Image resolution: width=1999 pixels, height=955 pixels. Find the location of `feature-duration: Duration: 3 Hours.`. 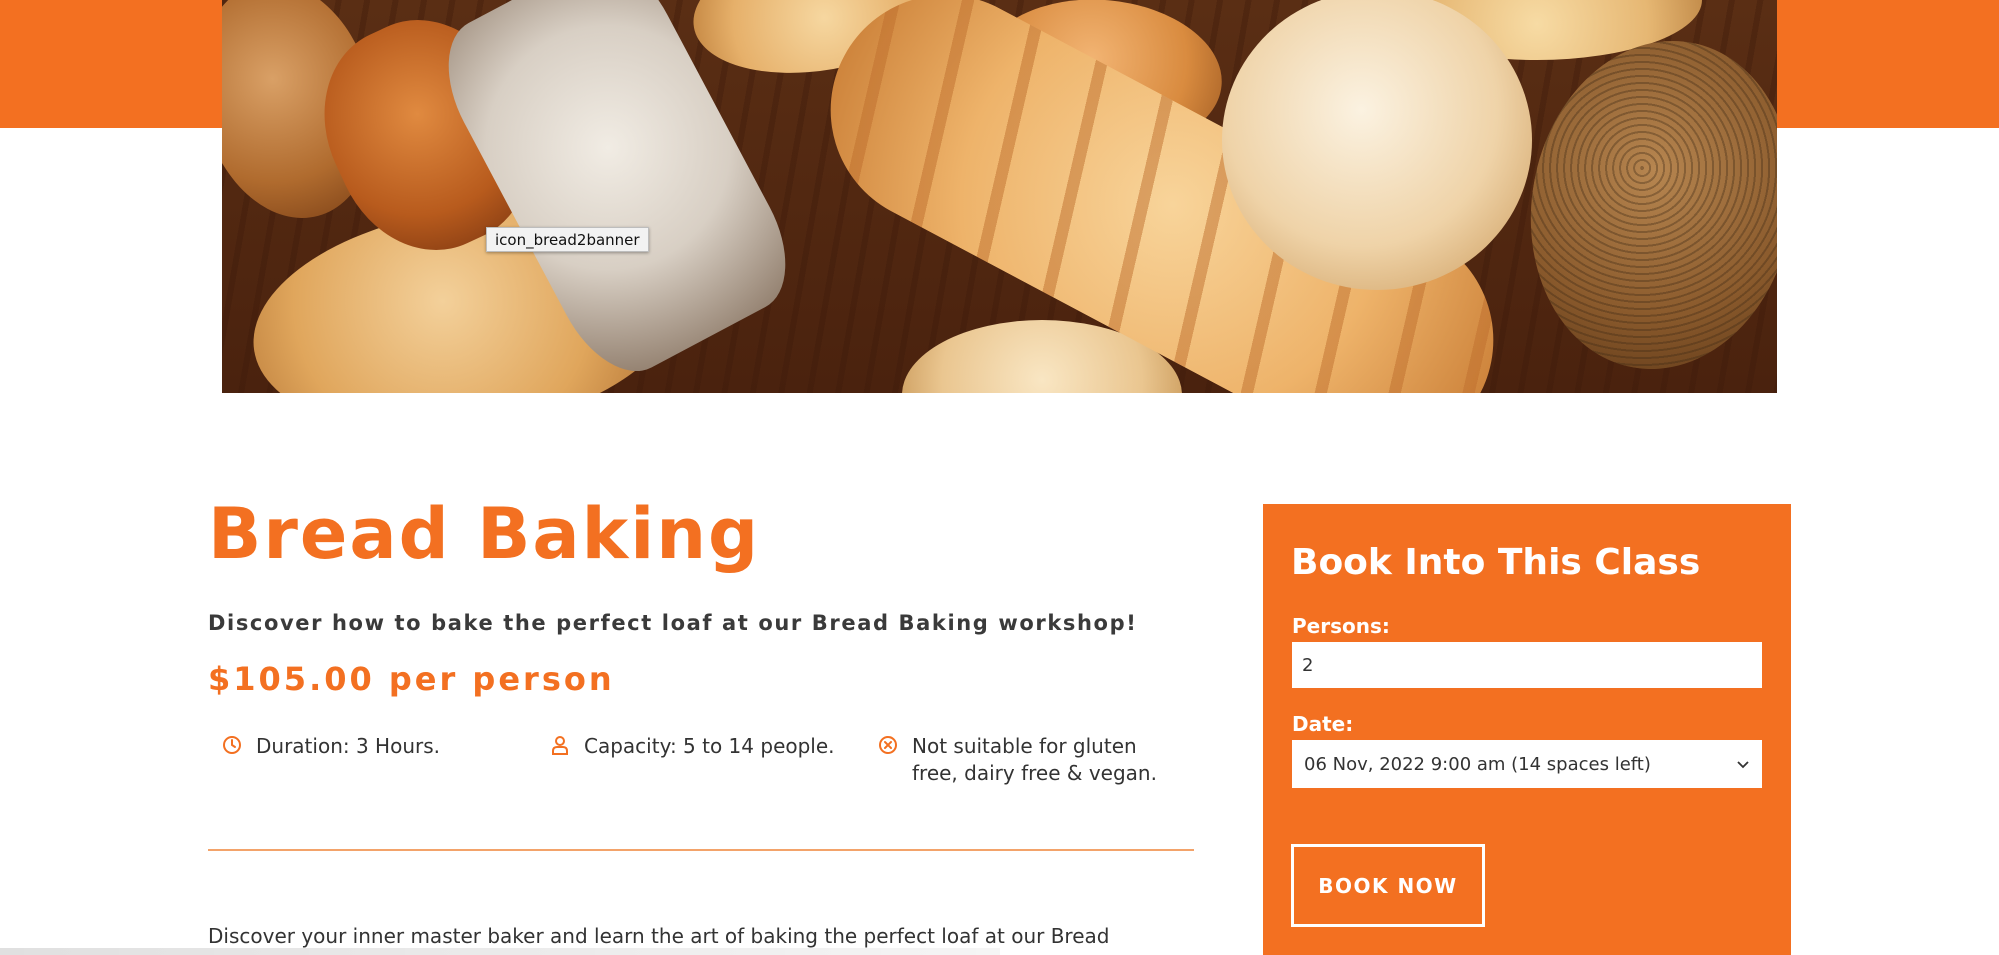

feature-duration: Duration: 3 Hours. is located at coordinates (331, 746).